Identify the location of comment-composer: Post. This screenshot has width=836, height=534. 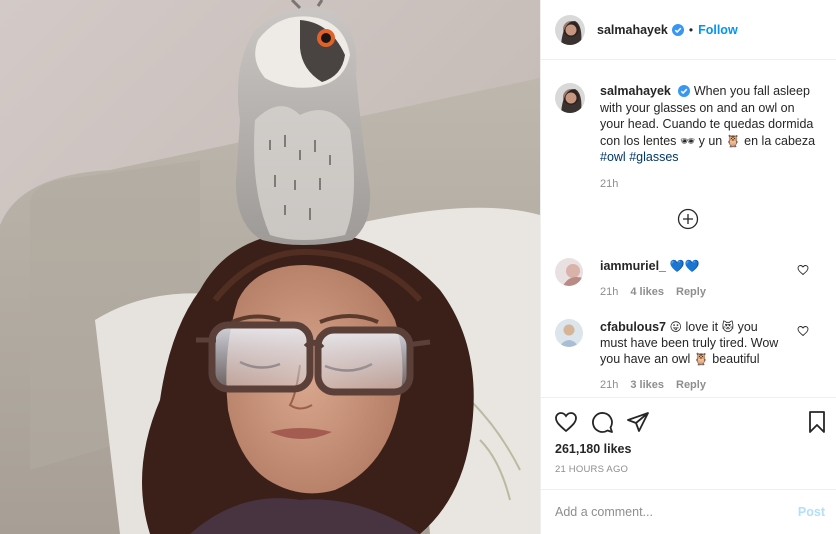
(688, 511).